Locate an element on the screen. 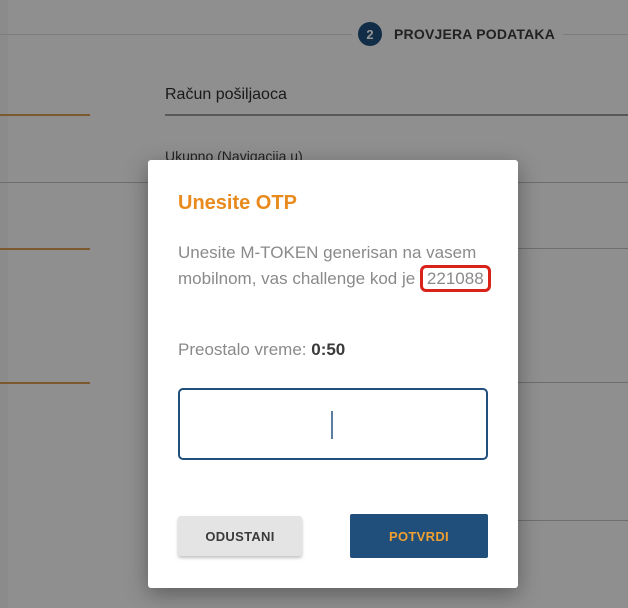 The height and width of the screenshot is (608, 628). otp-input is located at coordinates (333, 424).